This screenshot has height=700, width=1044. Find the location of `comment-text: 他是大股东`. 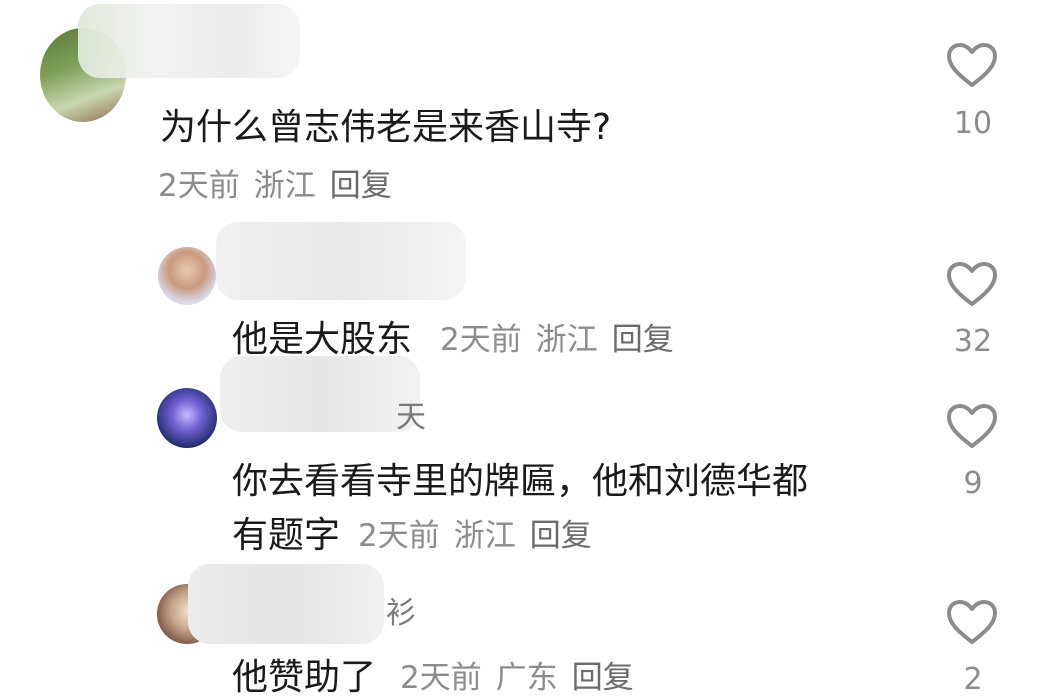

comment-text: 他是大股东 is located at coordinates (322, 339).